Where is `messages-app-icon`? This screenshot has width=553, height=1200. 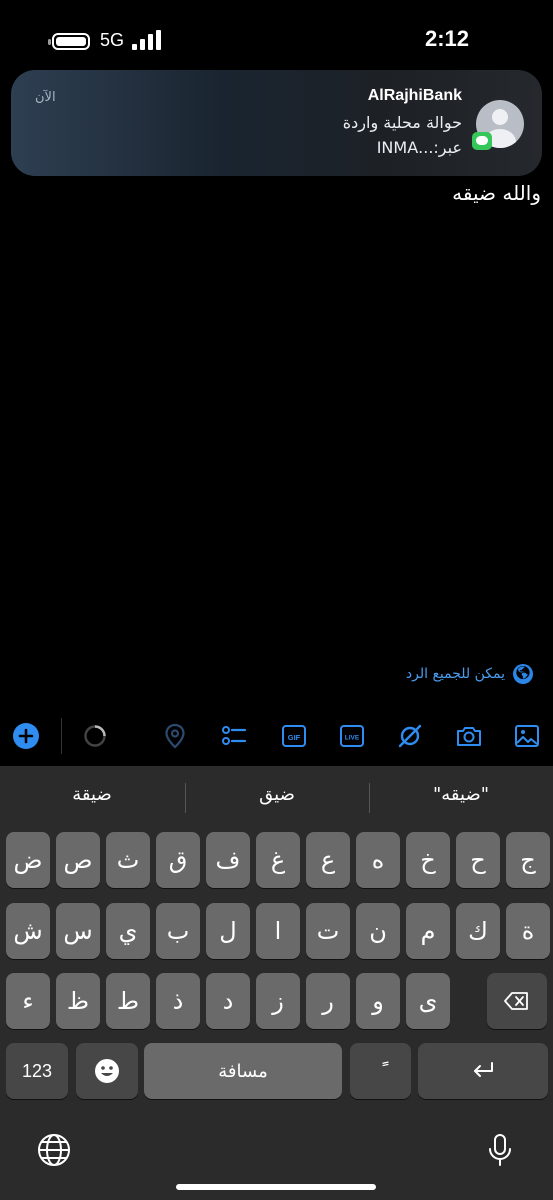
messages-app-icon is located at coordinates (482, 141).